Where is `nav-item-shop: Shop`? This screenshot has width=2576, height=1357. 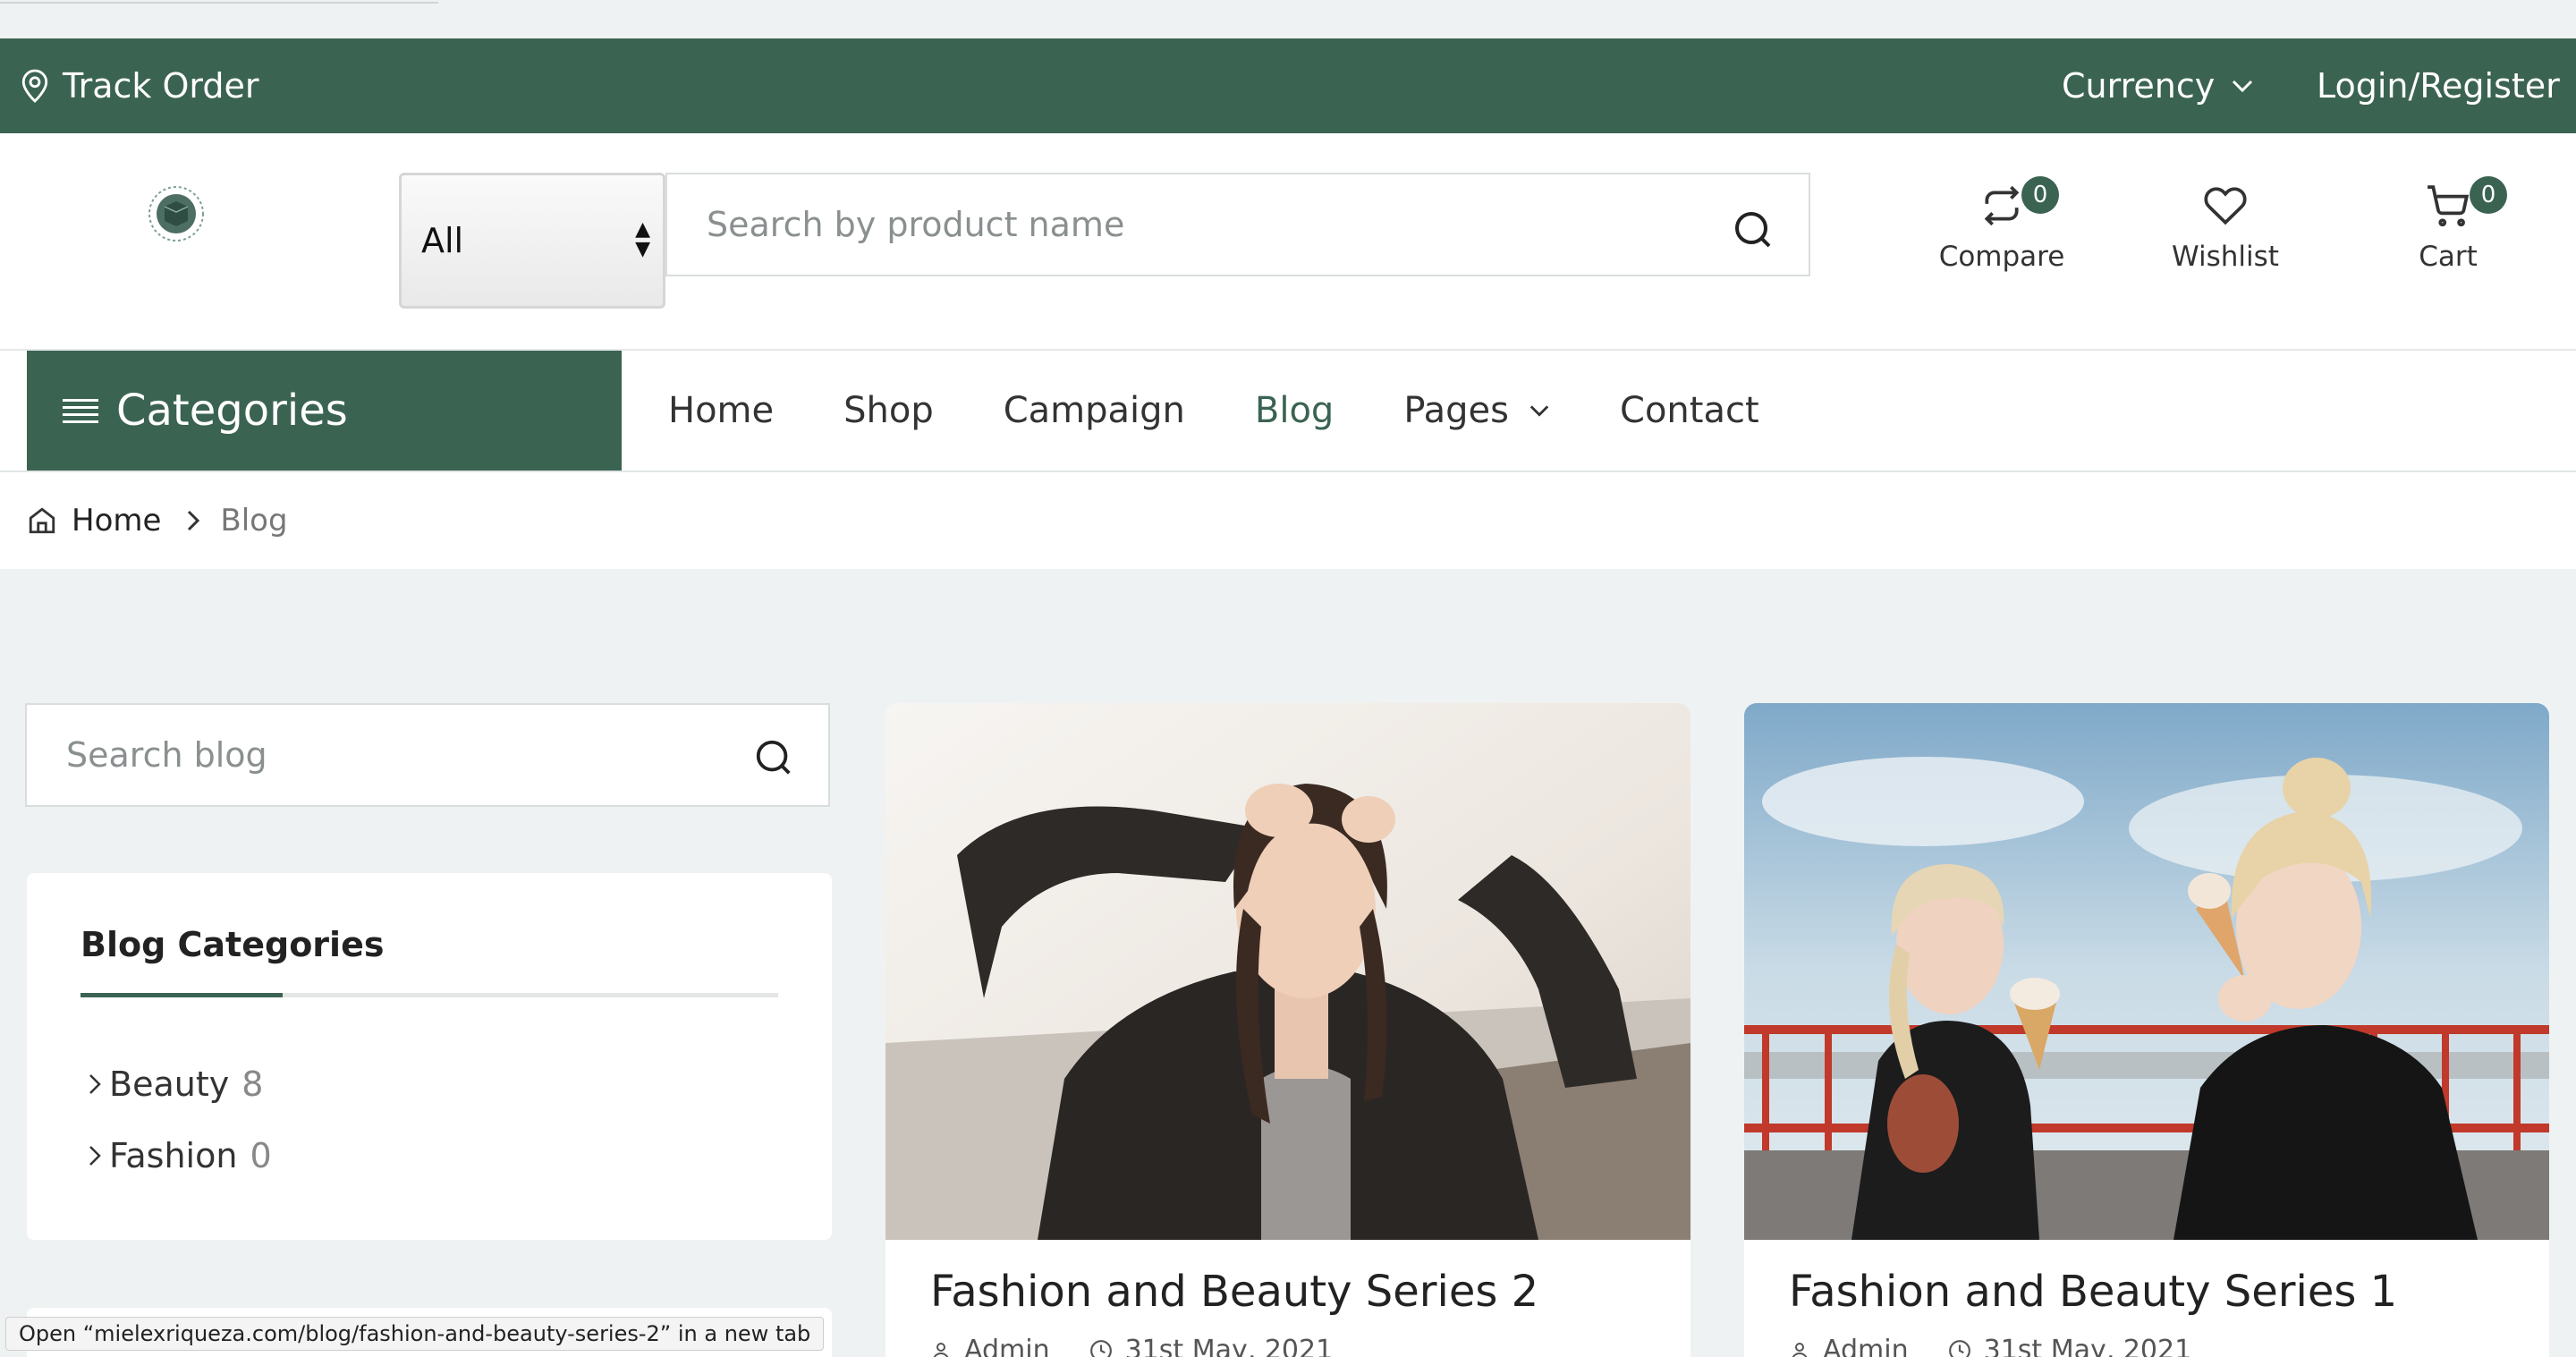
nav-item-shop: Shop is located at coordinates (888, 411).